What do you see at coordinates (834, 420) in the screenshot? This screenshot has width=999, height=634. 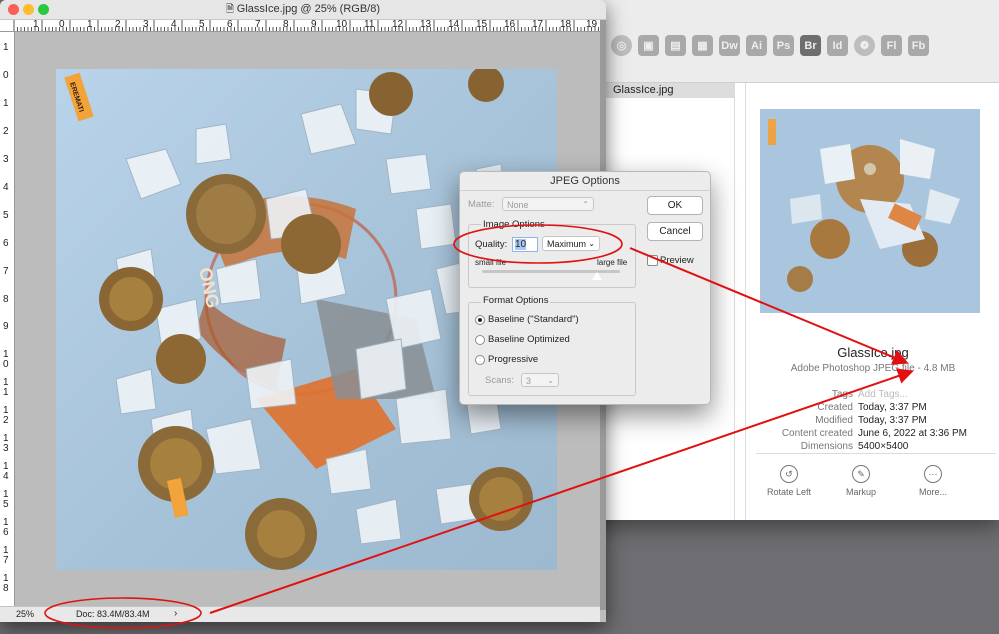 I see `meta-key-modified: Modified` at bounding box center [834, 420].